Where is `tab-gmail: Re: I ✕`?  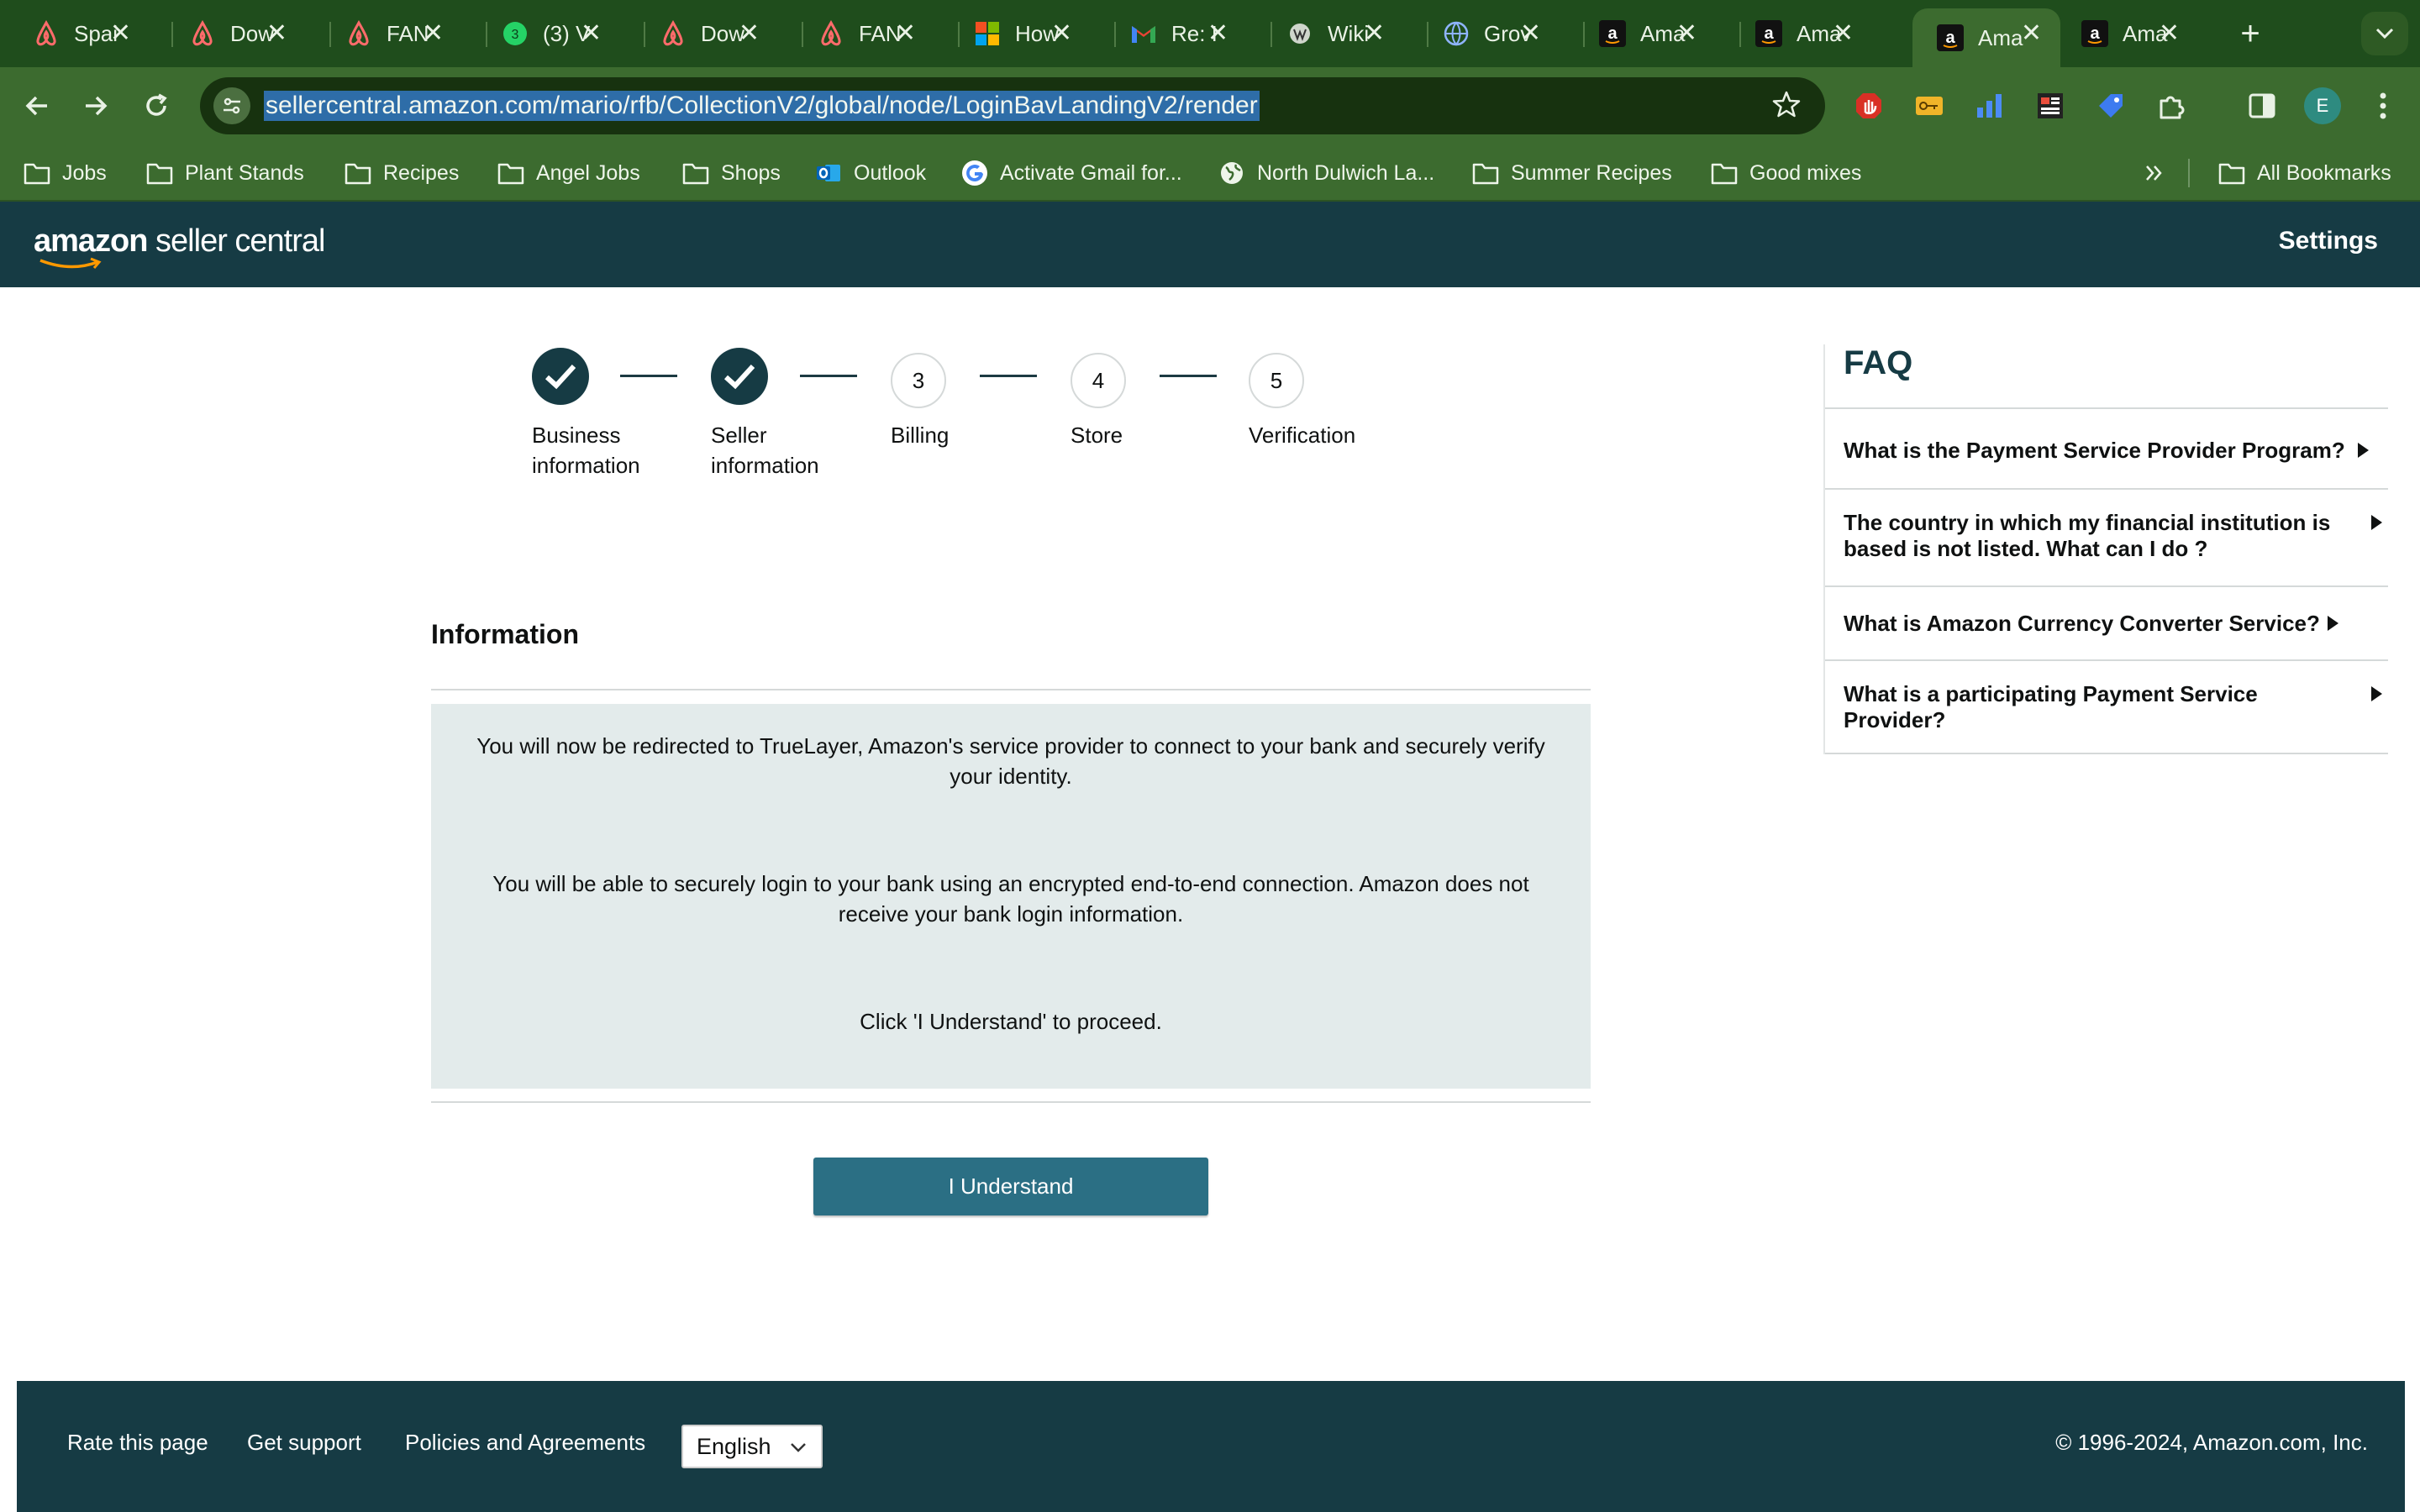 tab-gmail: Re: I ✕ is located at coordinates (1175, 33).